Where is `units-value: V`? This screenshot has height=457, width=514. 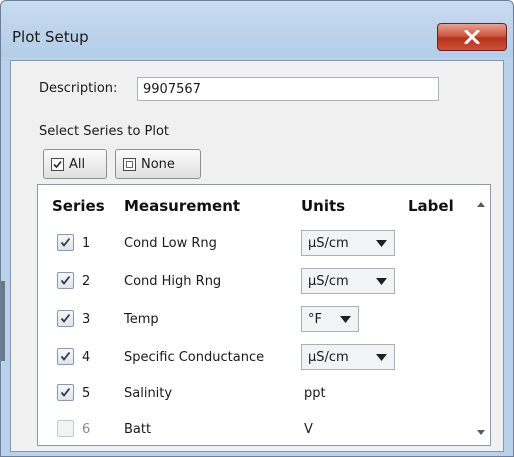 units-value: V is located at coordinates (308, 429).